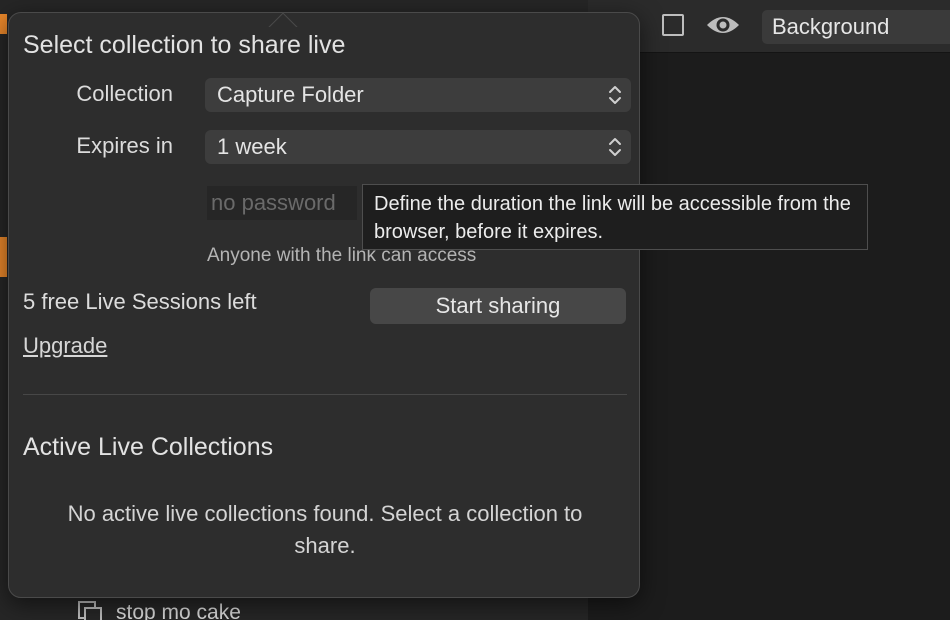 This screenshot has width=950, height=620. What do you see at coordinates (418, 95) in the screenshot?
I see `collection-select: Capture Folder` at bounding box center [418, 95].